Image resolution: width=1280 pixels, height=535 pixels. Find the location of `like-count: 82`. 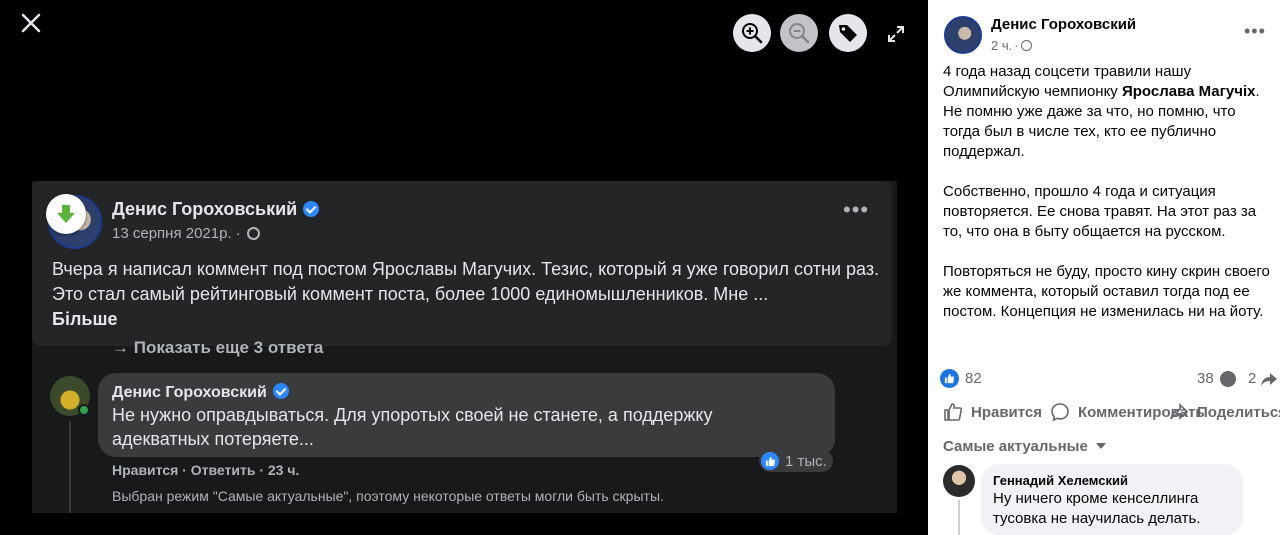

like-count: 82 is located at coordinates (973, 378).